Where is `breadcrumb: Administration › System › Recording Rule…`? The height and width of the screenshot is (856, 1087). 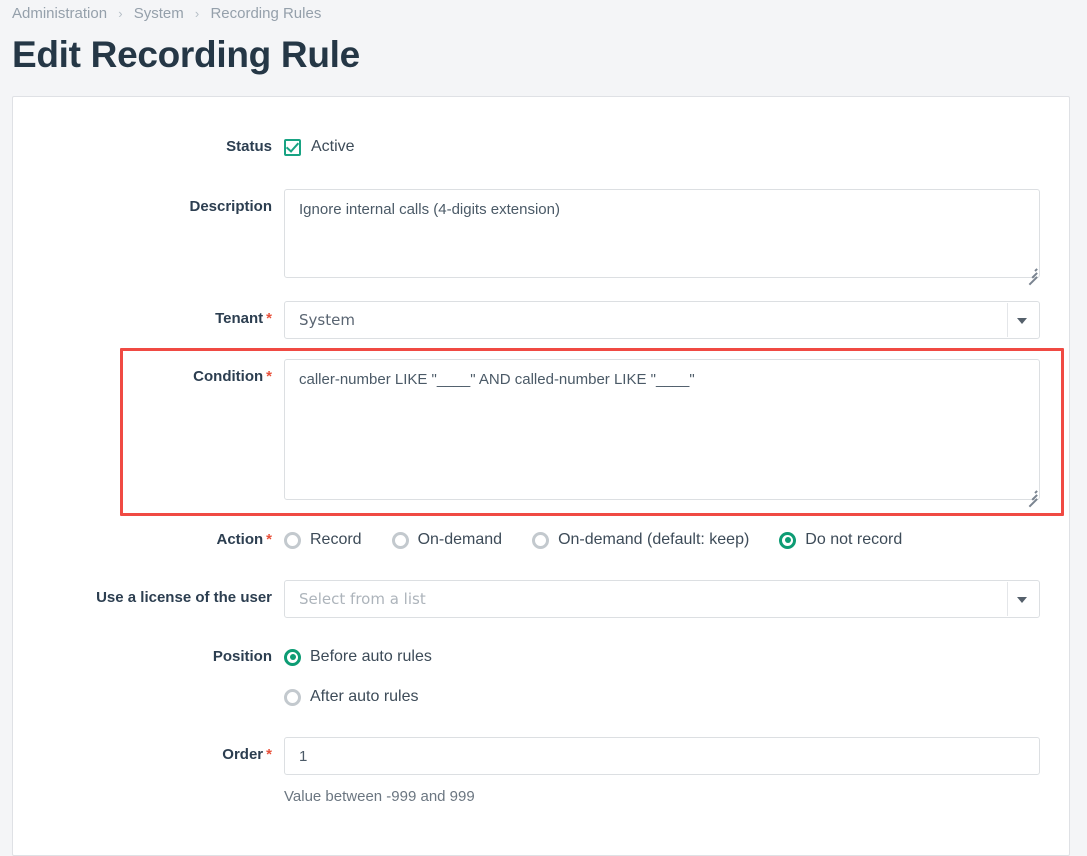
breadcrumb: Administration › System › Recording Rule… is located at coordinates (543, 12).